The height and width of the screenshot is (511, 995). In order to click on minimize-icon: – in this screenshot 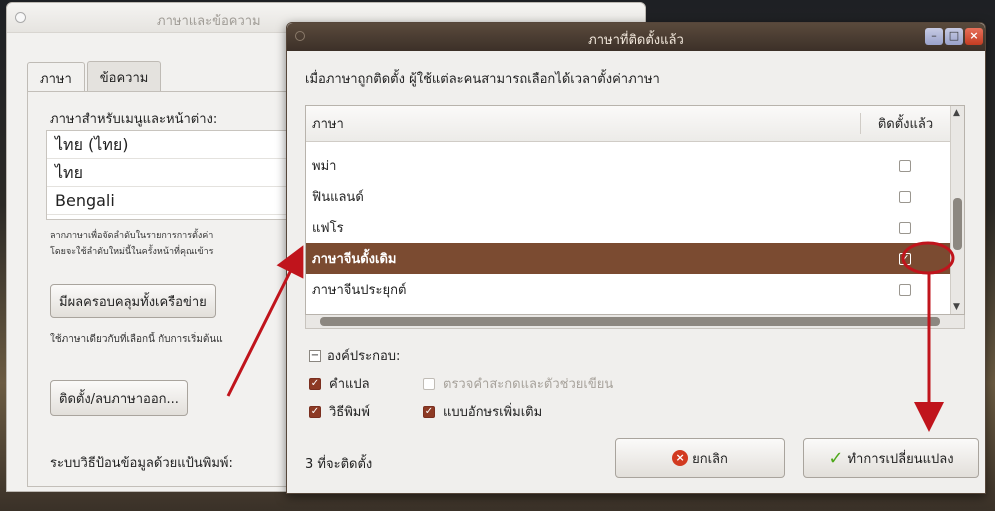, I will do `click(934, 36)`.